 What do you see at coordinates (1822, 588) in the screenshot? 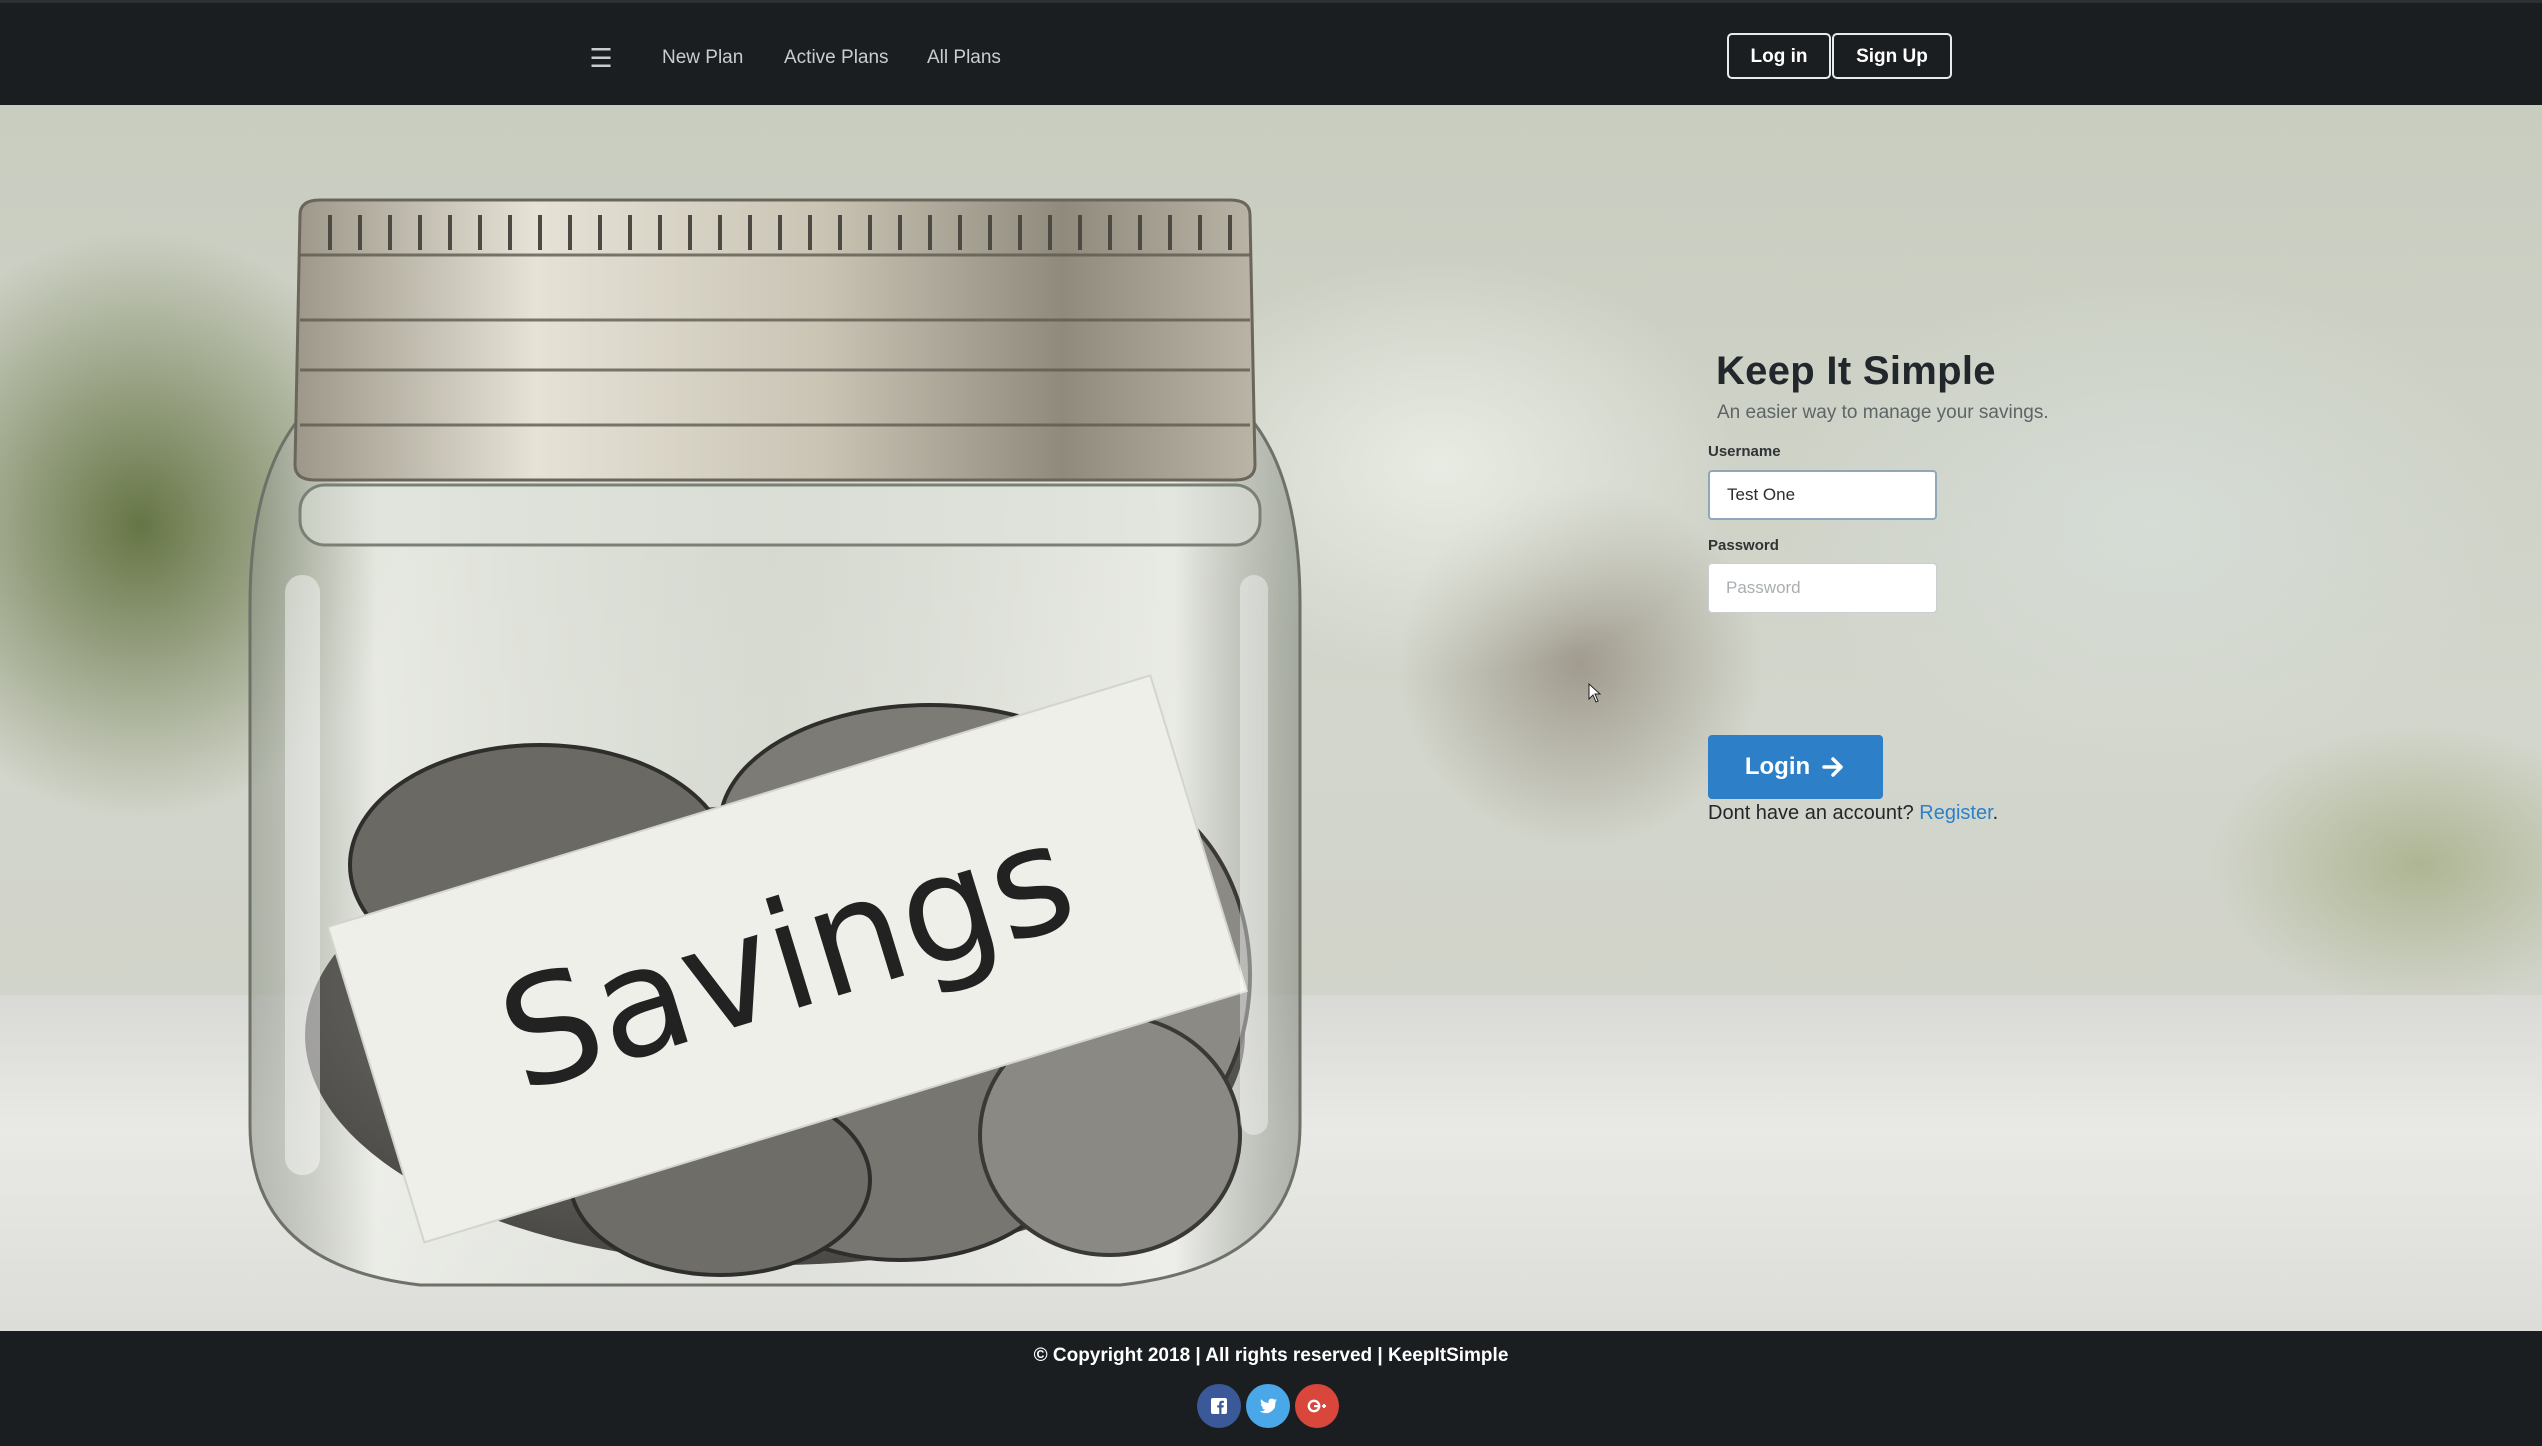
I see `password-input` at bounding box center [1822, 588].